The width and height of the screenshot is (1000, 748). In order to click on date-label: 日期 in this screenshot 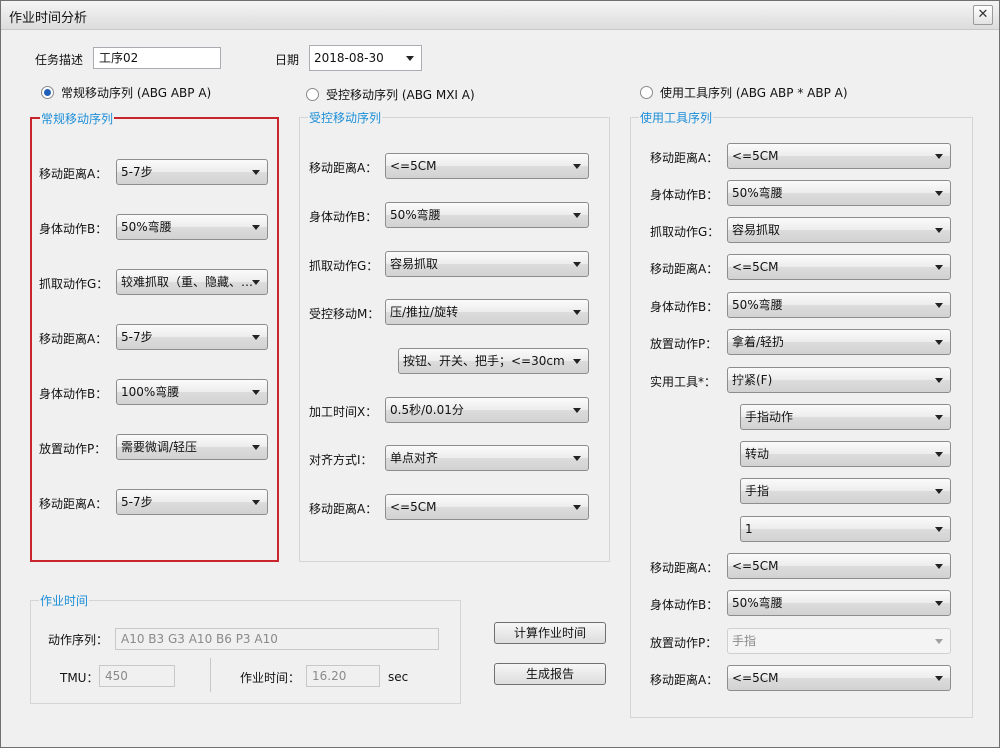, I will do `click(287, 60)`.